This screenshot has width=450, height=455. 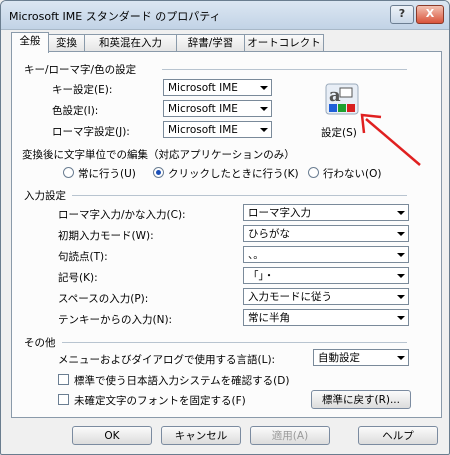 What do you see at coordinates (82, 90) in the screenshot?
I see `key-setting-label: キー設定(E):` at bounding box center [82, 90].